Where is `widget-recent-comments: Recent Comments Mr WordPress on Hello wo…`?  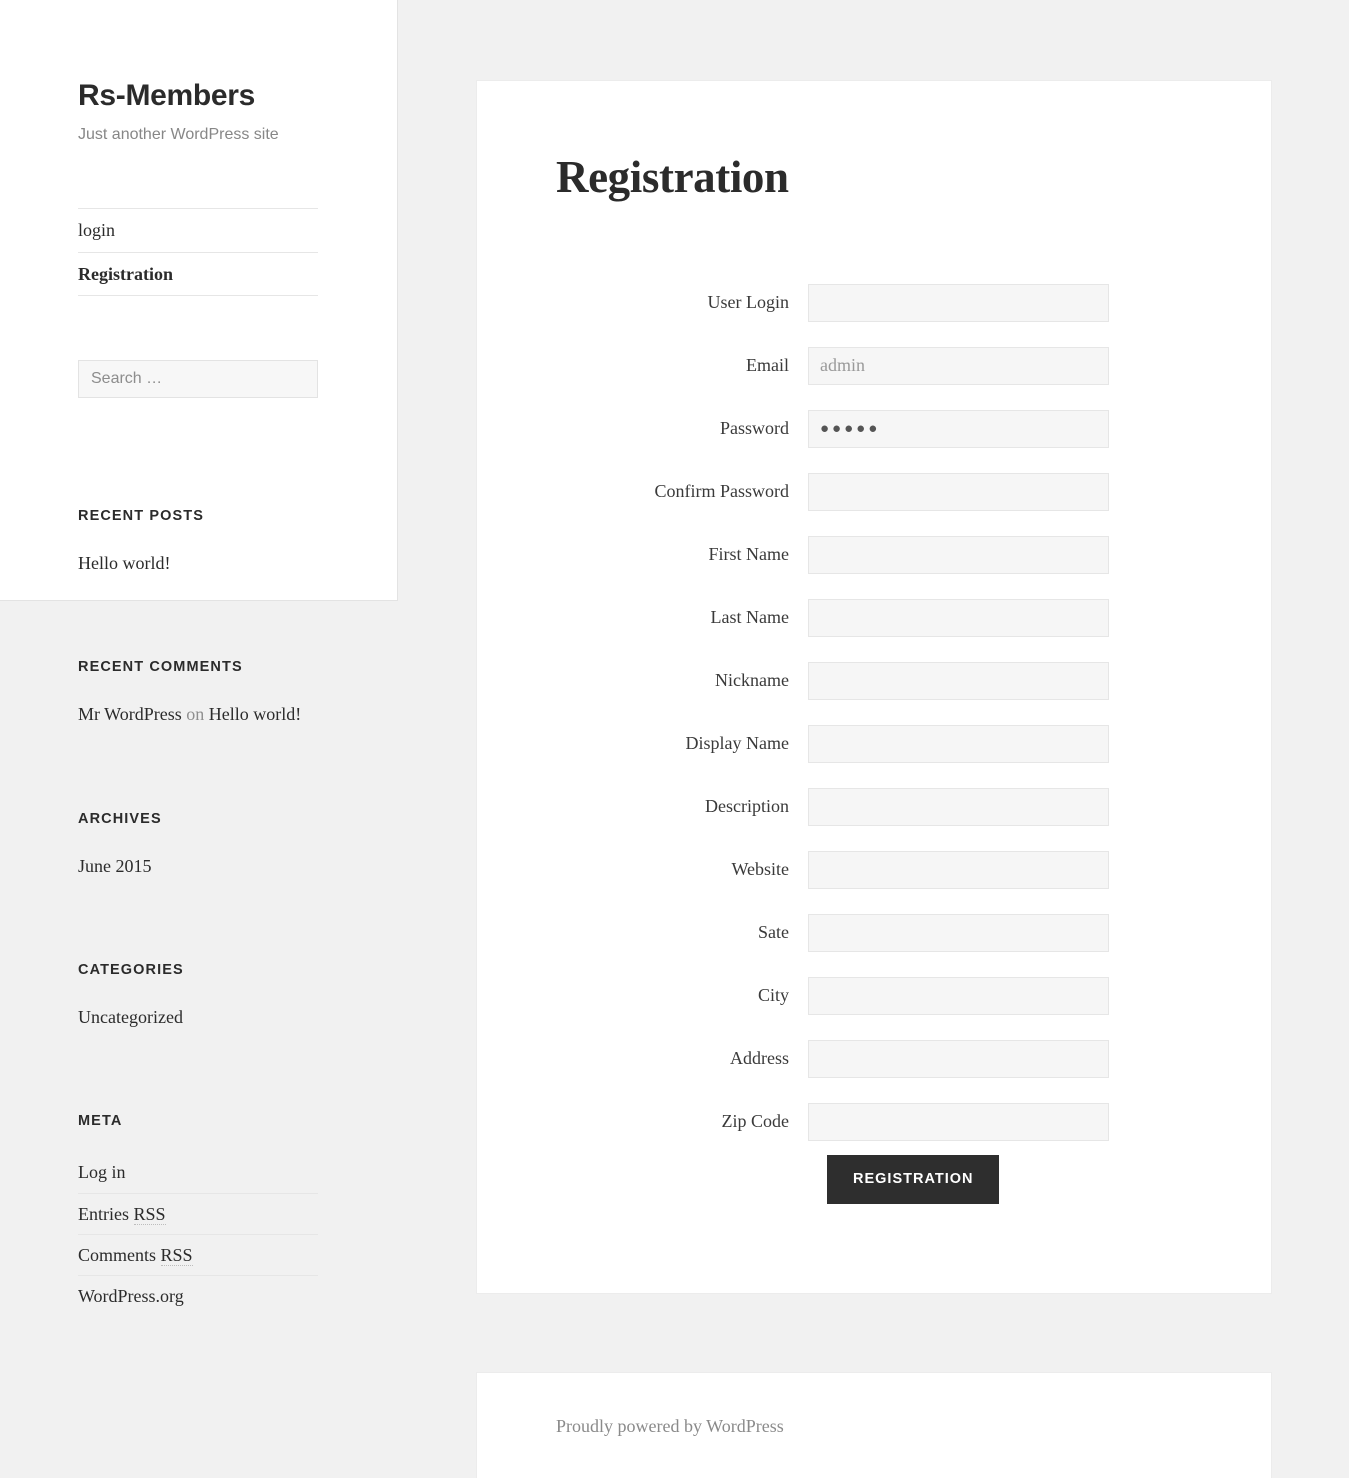 widget-recent-comments: Recent Comments Mr WordPress on Hello wo… is located at coordinates (198, 693).